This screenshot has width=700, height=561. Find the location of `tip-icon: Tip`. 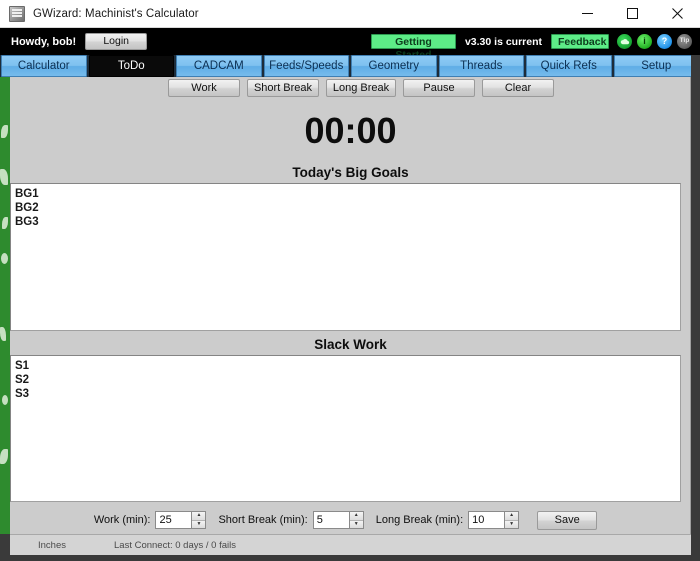

tip-icon: Tip is located at coordinates (684, 41).